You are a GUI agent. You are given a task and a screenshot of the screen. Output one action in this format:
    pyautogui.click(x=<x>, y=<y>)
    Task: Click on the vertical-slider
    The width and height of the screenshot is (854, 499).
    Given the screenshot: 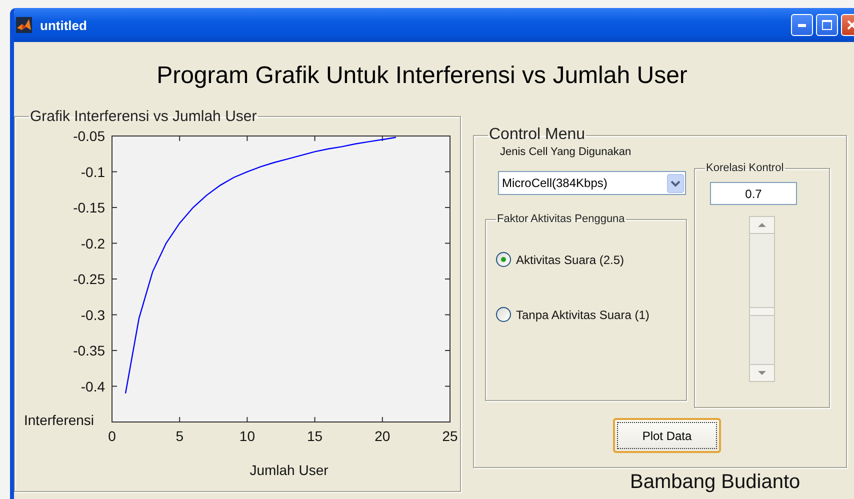 What is the action you would take?
    pyautogui.click(x=762, y=299)
    